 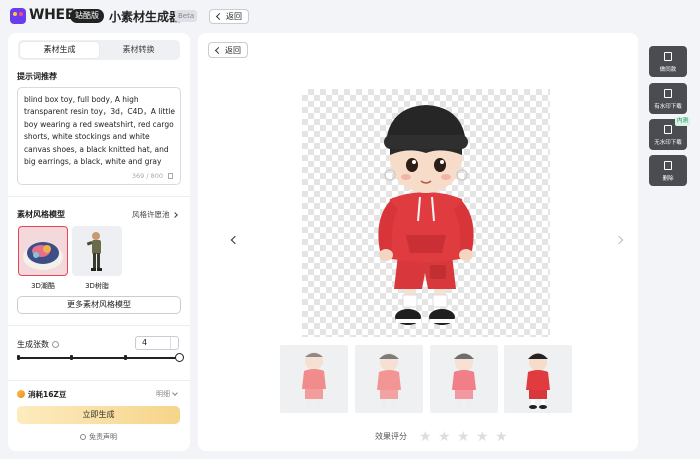 What do you see at coordinates (98, 415) in the screenshot?
I see `generate-button: 立即生成` at bounding box center [98, 415].